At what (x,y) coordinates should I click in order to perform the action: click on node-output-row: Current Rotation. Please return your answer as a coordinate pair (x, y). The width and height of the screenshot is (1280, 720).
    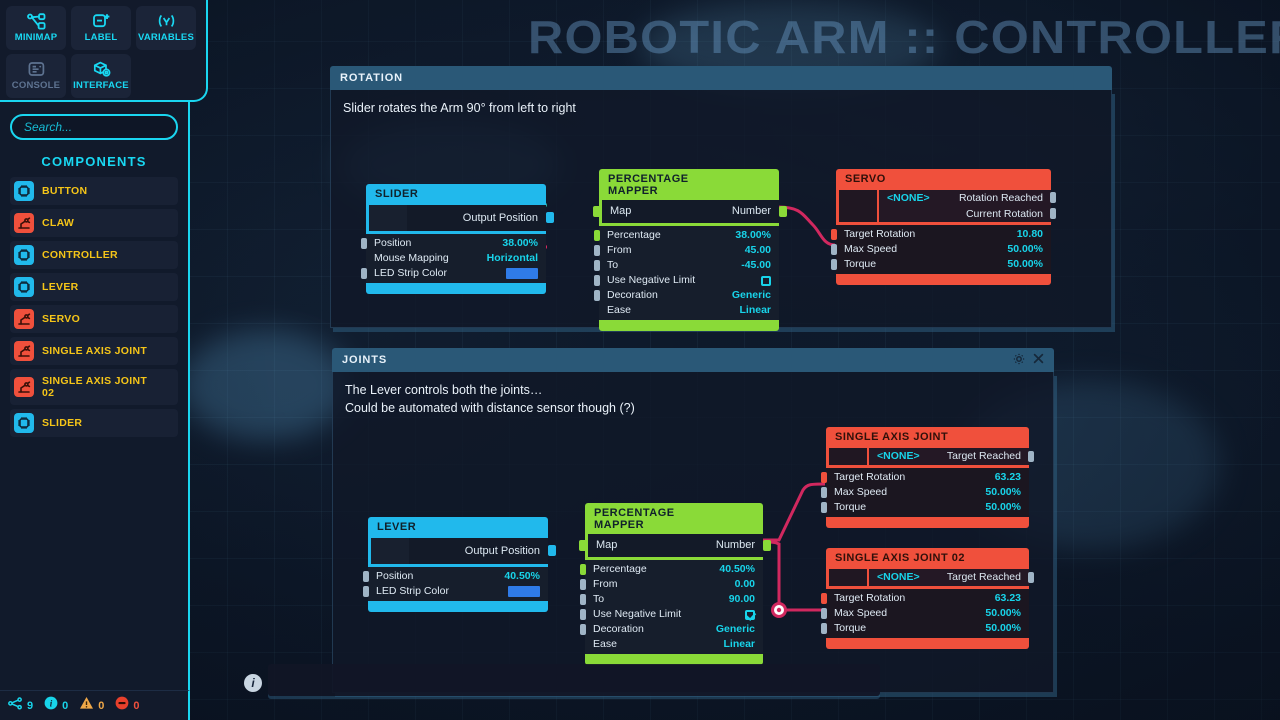
    Looking at the image, I should click on (967, 214).